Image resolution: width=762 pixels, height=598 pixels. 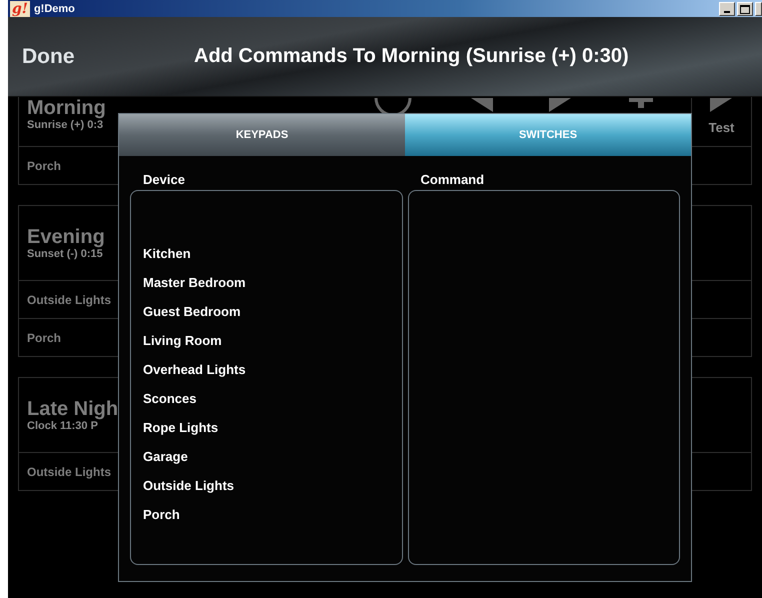 I want to click on minimize-icon, so click(x=727, y=9).